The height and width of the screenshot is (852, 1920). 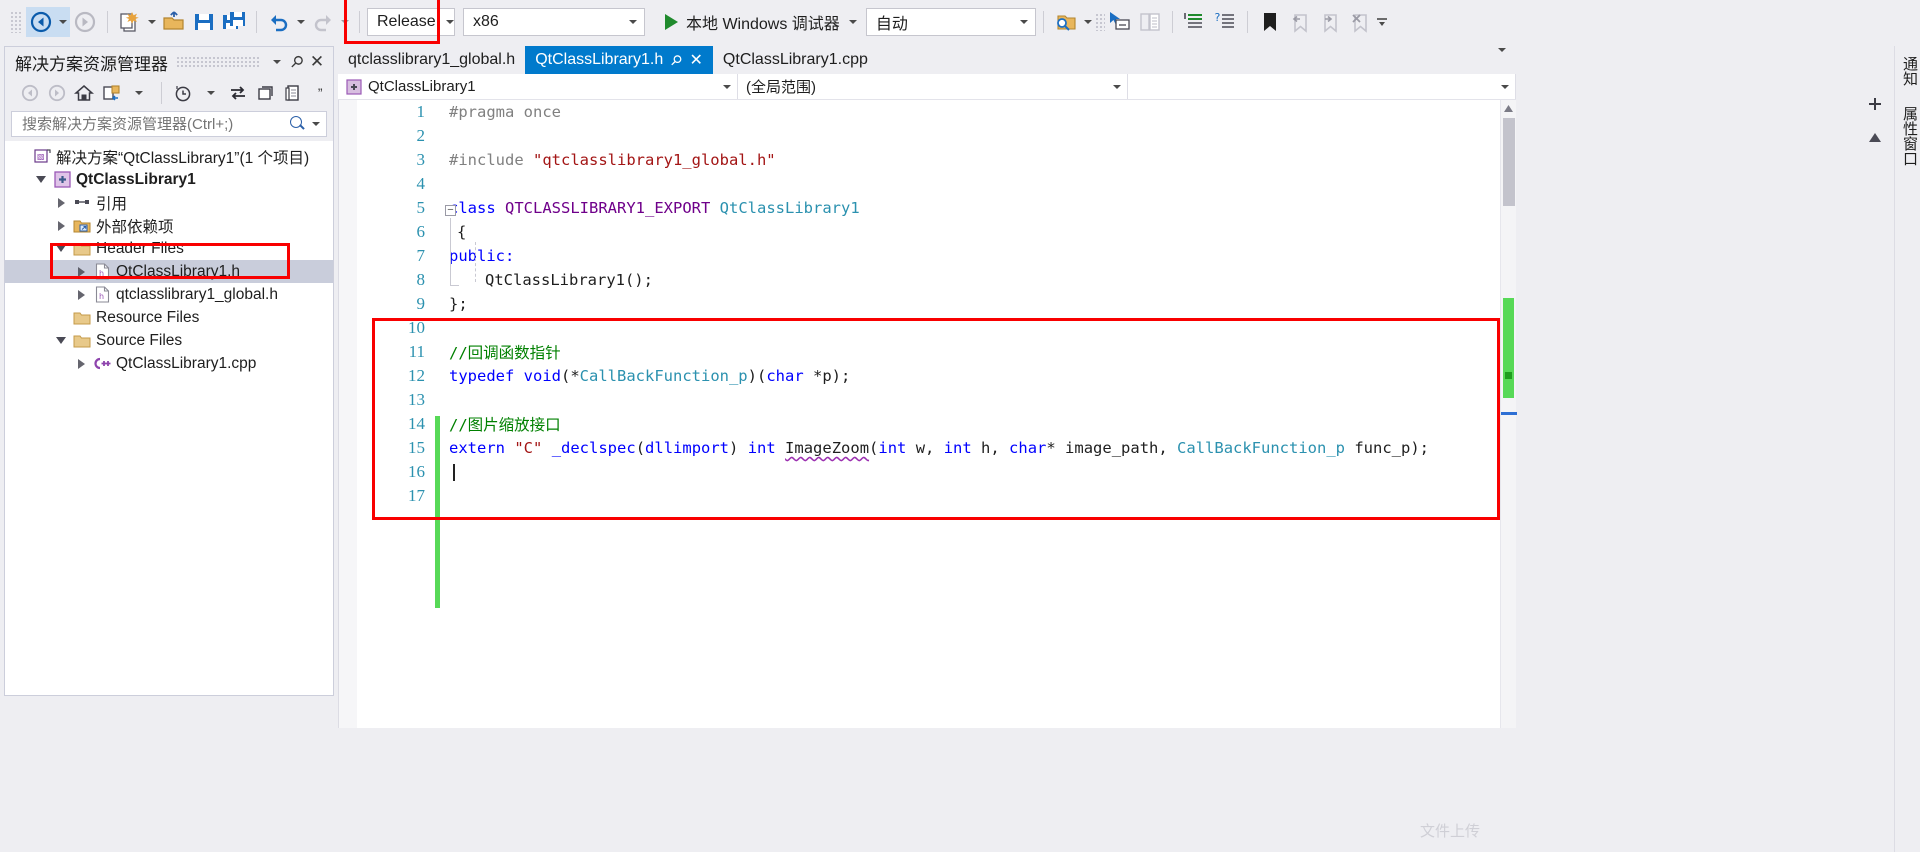 What do you see at coordinates (1382, 22) in the screenshot?
I see `toolbar-overflow-button` at bounding box center [1382, 22].